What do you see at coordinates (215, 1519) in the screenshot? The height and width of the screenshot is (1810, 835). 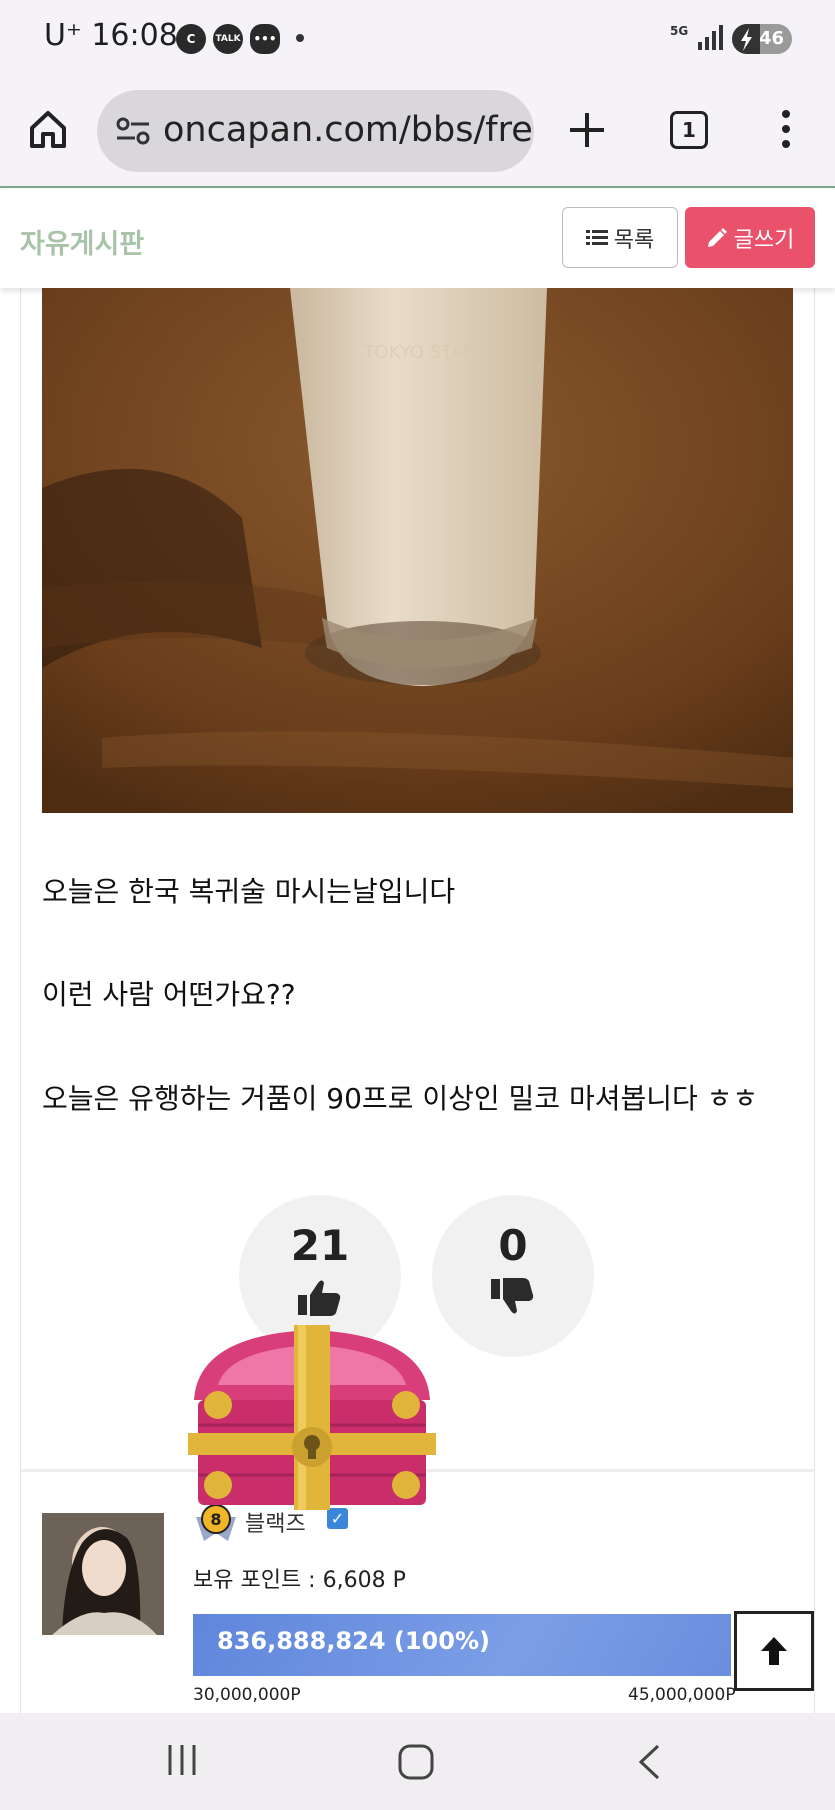 I see `level-number: 8` at bounding box center [215, 1519].